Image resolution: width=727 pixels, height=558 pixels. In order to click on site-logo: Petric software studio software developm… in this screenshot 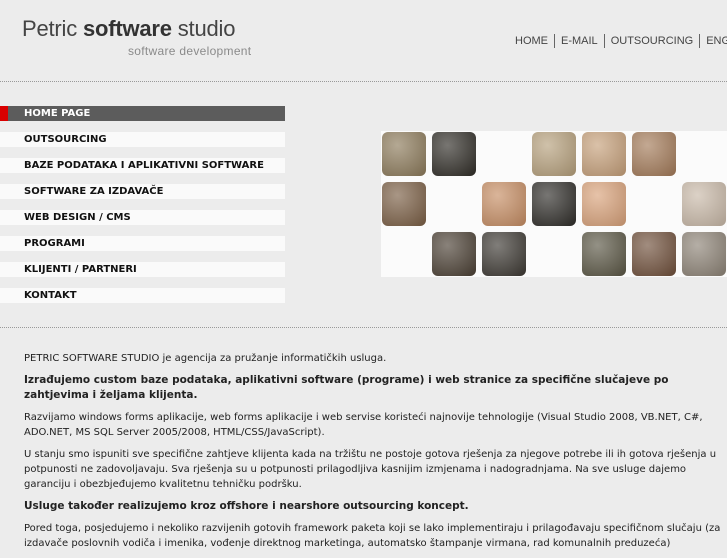, I will do `click(136, 37)`.